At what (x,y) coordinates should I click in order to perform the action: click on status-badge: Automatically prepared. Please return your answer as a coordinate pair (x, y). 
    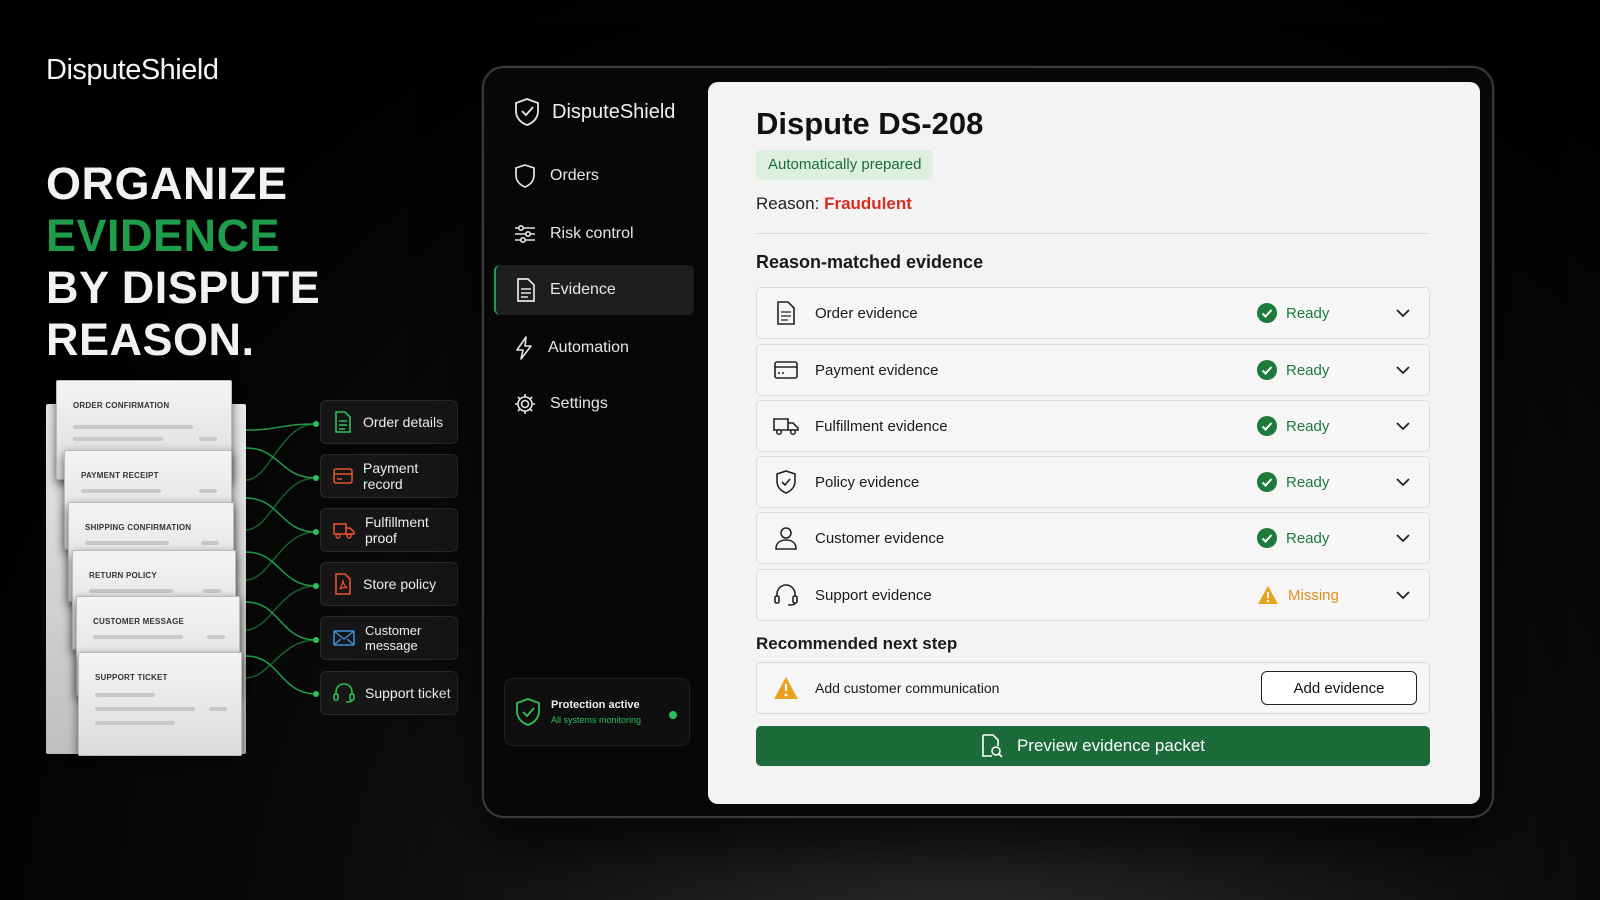
    Looking at the image, I should click on (845, 165).